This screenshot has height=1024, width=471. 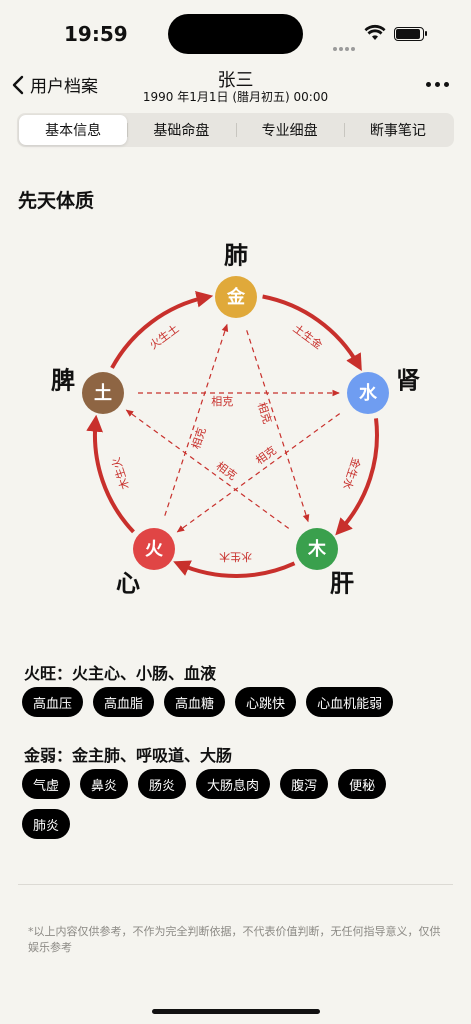 I want to click on organ-label: 肝, so click(x=342, y=583).